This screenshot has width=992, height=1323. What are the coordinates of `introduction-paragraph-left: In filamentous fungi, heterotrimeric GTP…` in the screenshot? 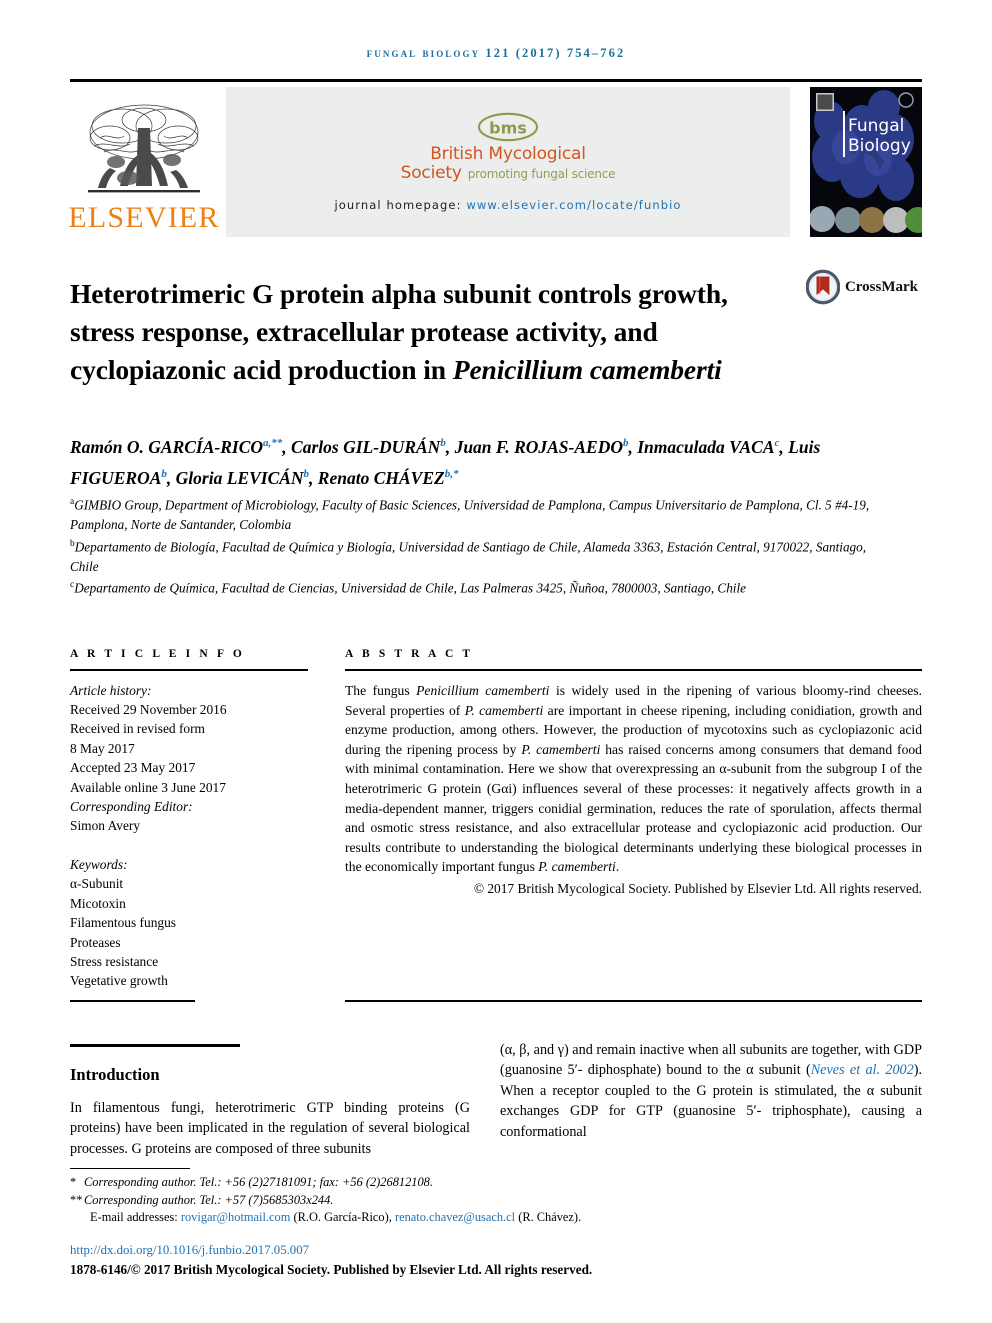 It's located at (270, 1128).